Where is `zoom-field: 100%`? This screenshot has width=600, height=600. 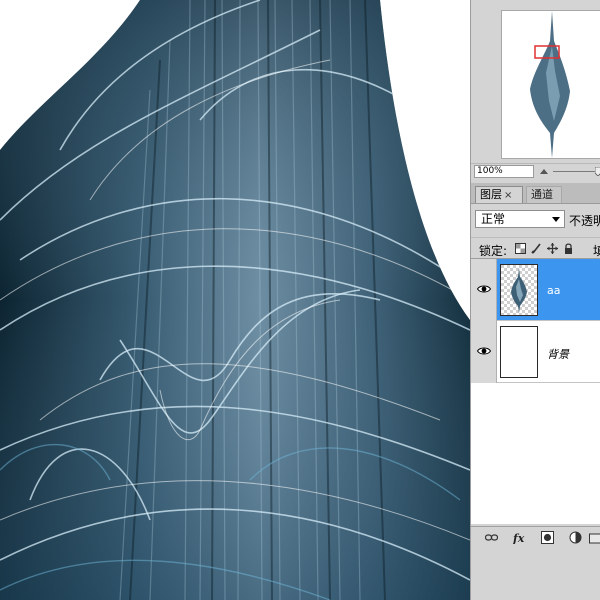
zoom-field: 100% is located at coordinates (504, 171).